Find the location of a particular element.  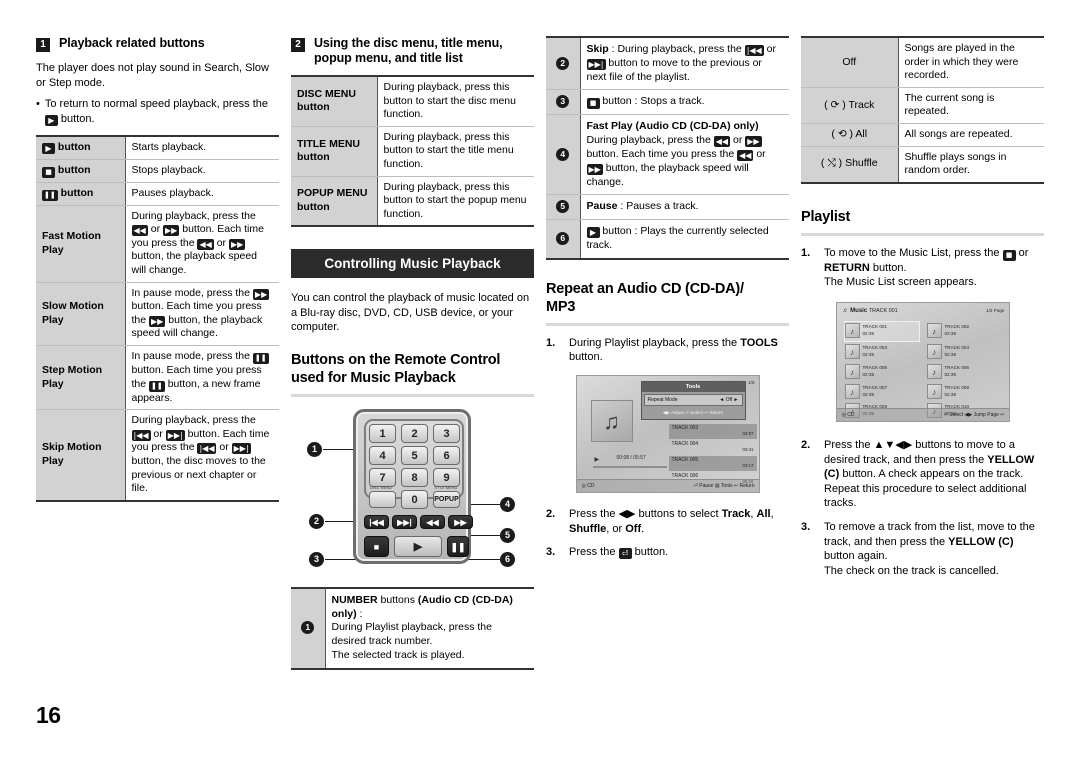

footer-hints: ⏎ Select ◀▶ Jump Page ↩ is located at coordinates (974, 414).